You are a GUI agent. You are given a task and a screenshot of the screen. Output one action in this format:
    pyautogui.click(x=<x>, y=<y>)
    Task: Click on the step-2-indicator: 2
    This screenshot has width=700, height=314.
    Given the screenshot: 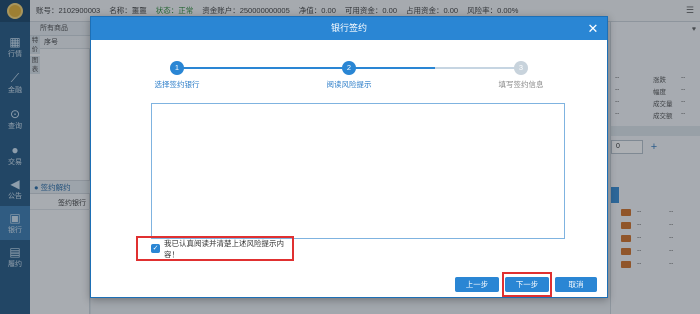 What is the action you would take?
    pyautogui.click(x=349, y=68)
    